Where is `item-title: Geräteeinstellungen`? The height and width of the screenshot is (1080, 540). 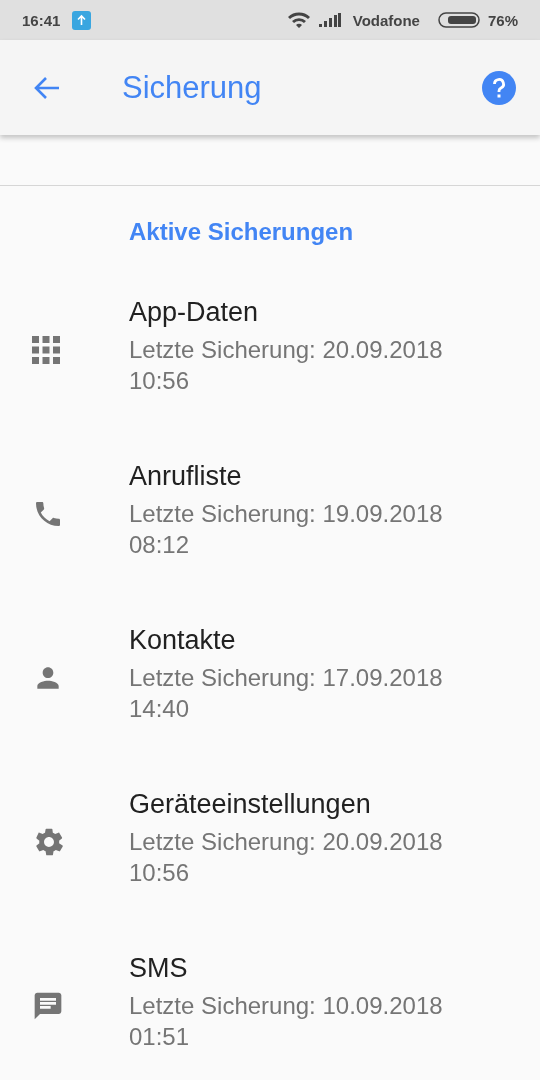 item-title: Geräteeinstellungen is located at coordinates (250, 804).